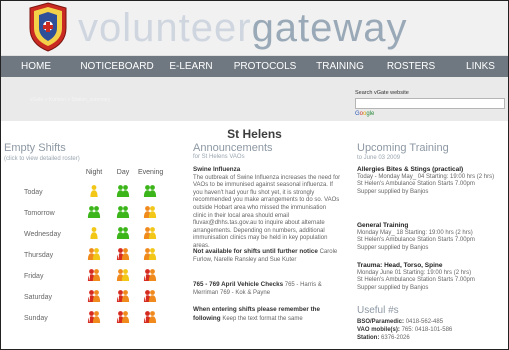  What do you see at coordinates (191, 66) in the screenshot?
I see `nav-elearn: E-LEARN` at bounding box center [191, 66].